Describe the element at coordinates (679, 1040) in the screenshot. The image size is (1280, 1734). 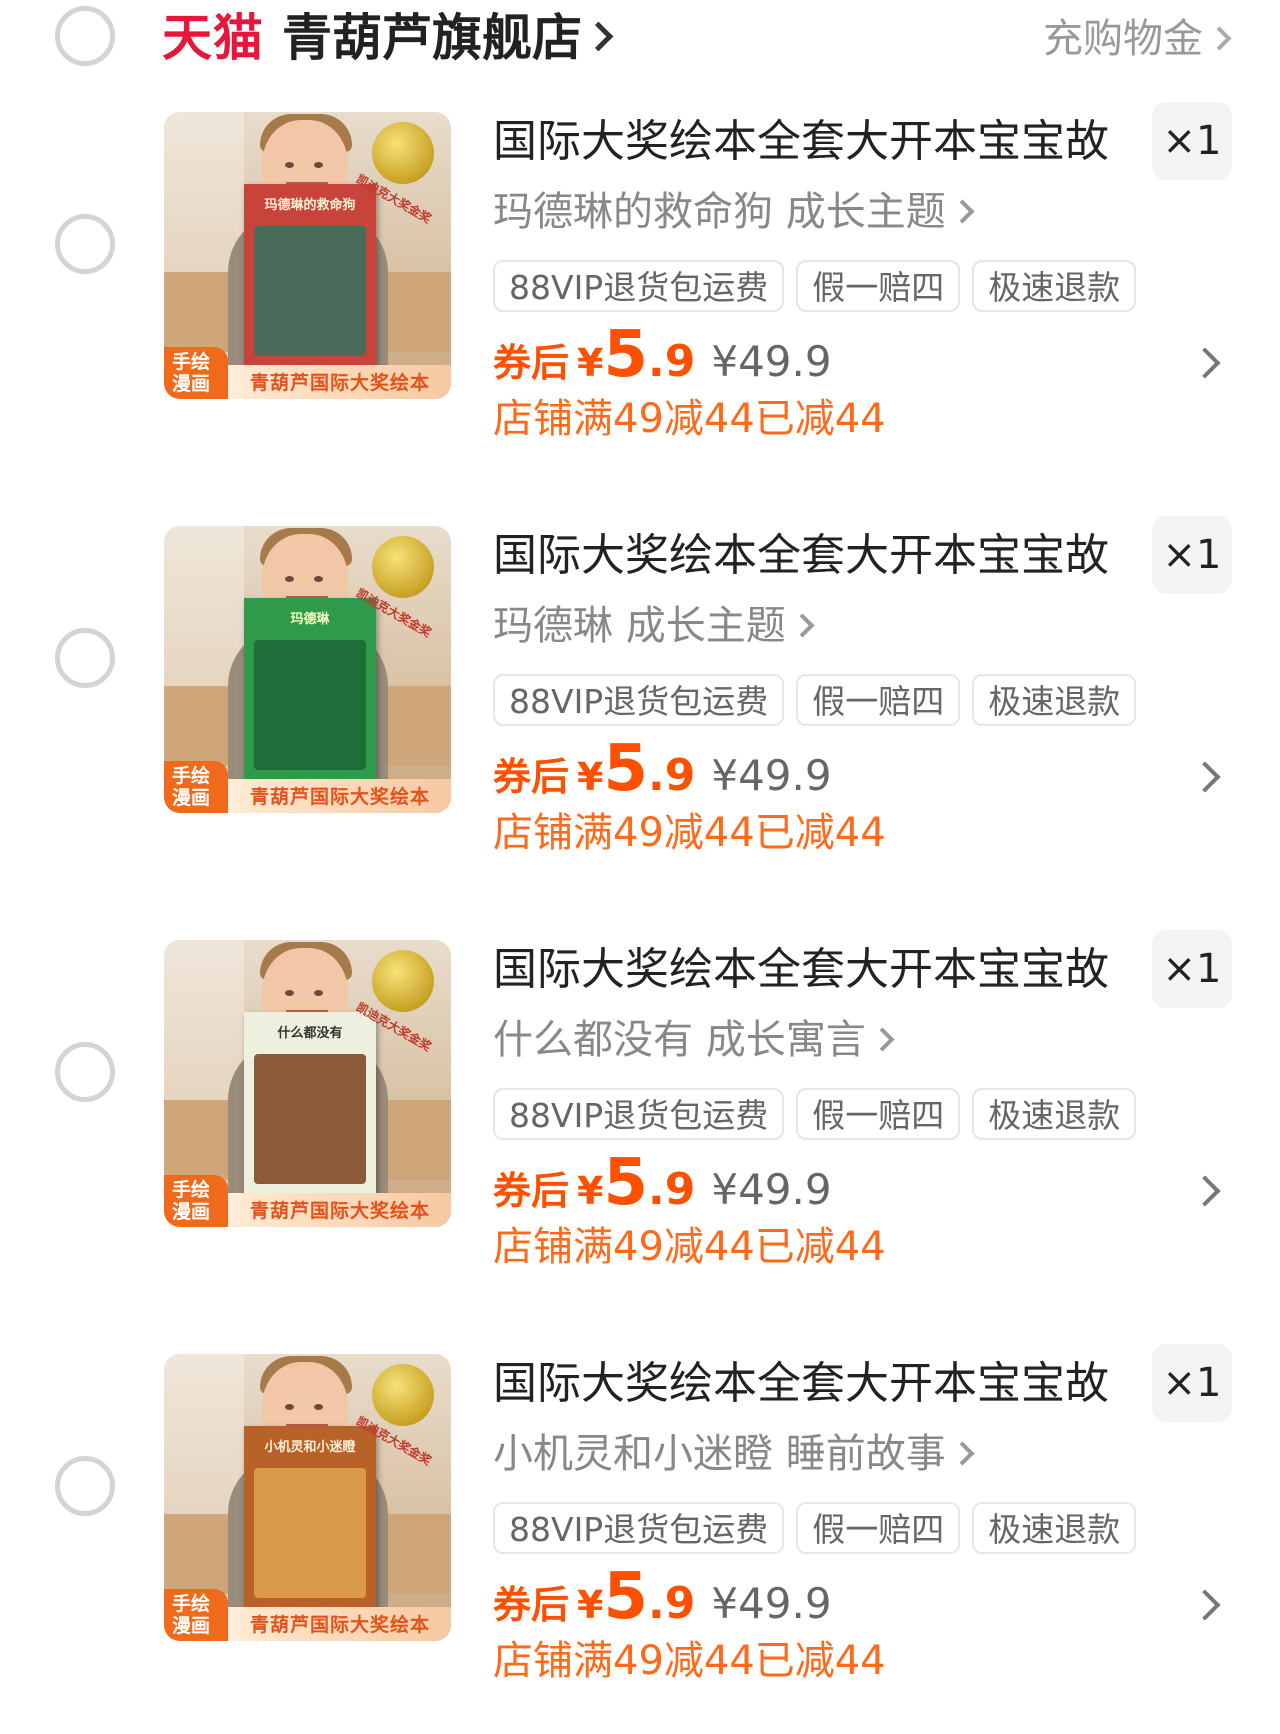
I see `sku-label: 什么都没有 成长寓言` at that location.